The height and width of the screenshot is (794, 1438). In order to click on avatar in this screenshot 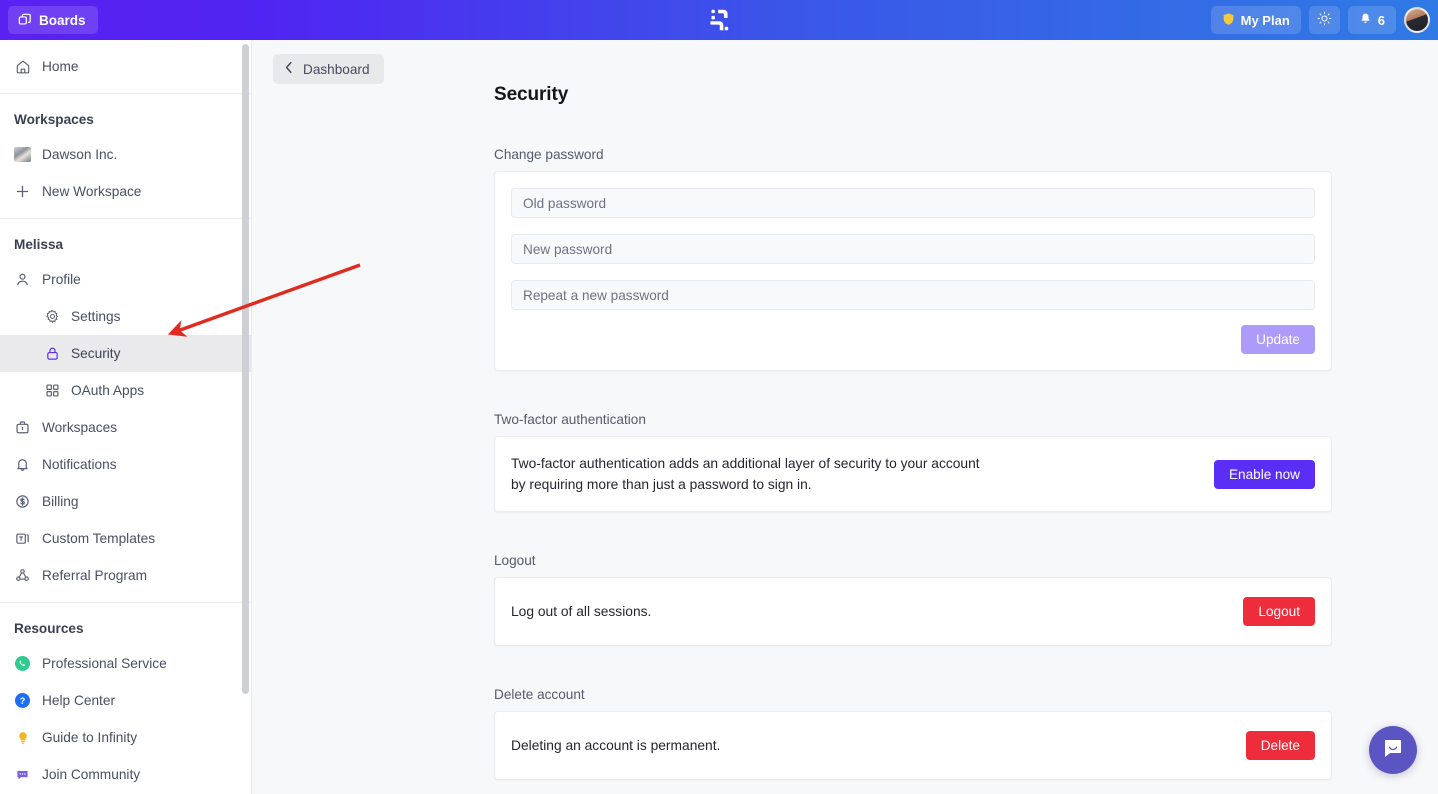, I will do `click(1417, 20)`.